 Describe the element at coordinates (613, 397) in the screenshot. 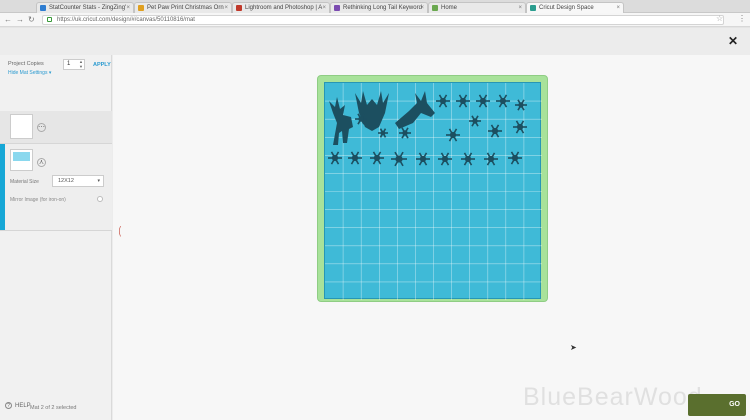

I see `watermark-text: BlueBearWood` at that location.